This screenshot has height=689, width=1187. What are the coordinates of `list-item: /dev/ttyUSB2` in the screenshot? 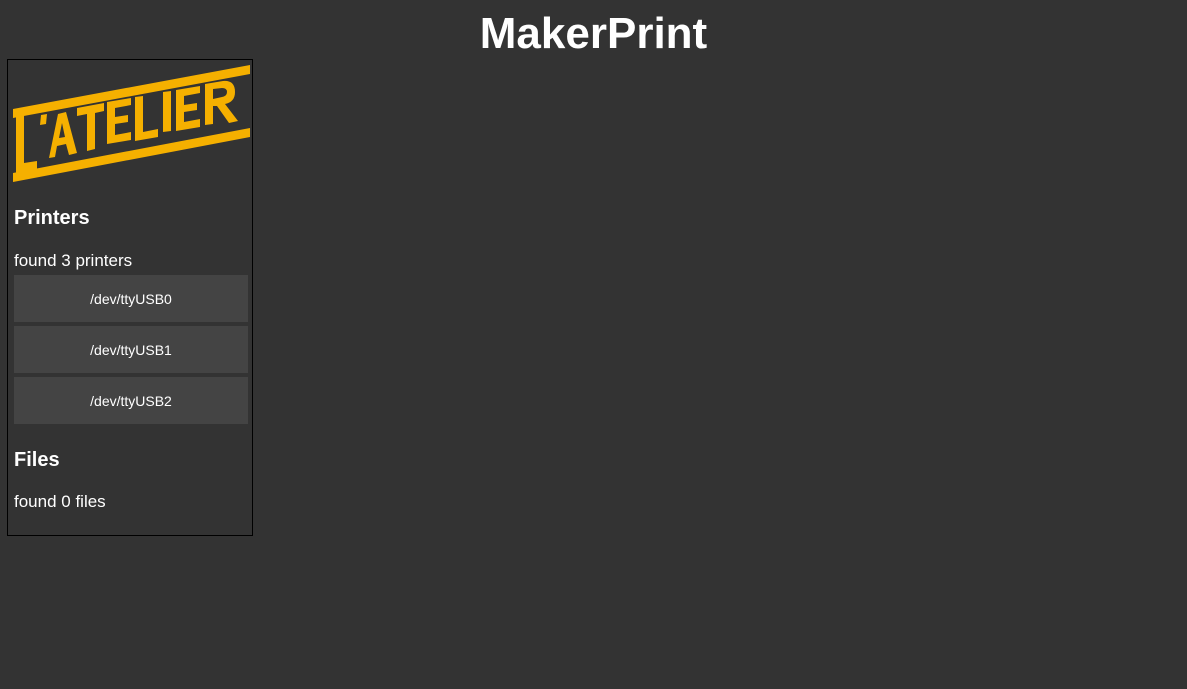 It's located at (131, 400).